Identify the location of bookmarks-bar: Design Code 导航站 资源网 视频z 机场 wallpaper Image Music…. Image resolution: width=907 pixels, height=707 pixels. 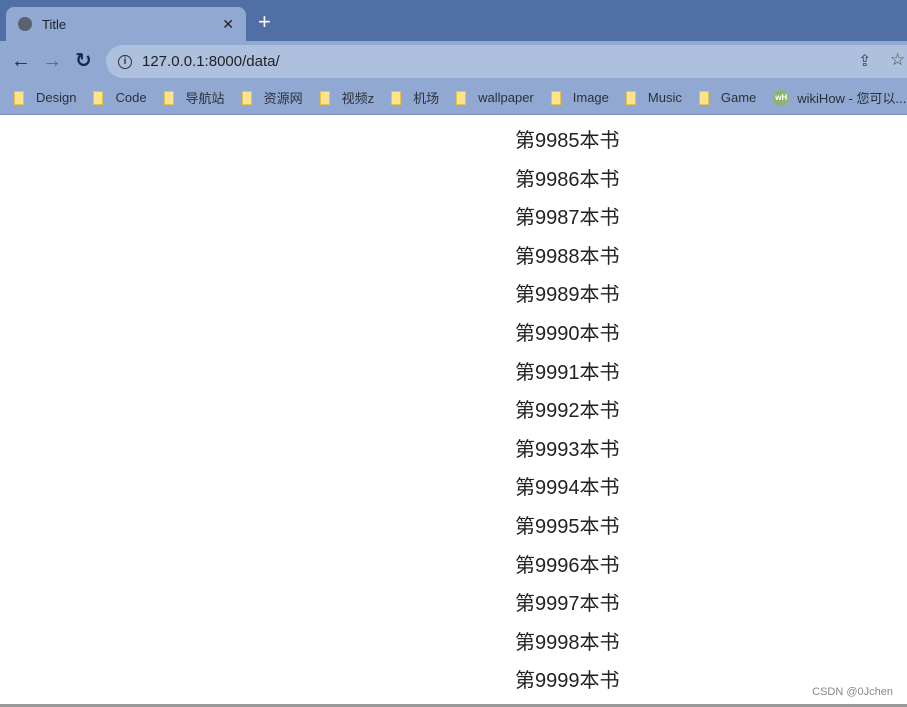
(453, 98).